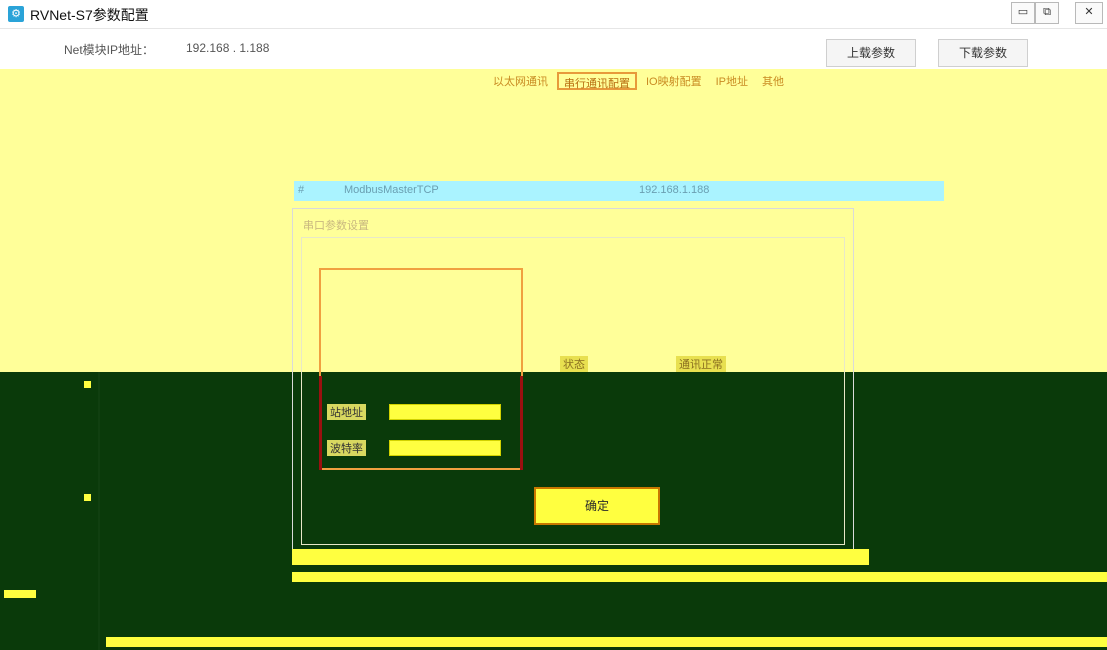  I want to click on baud-rate-label: 波特率, so click(346, 448).